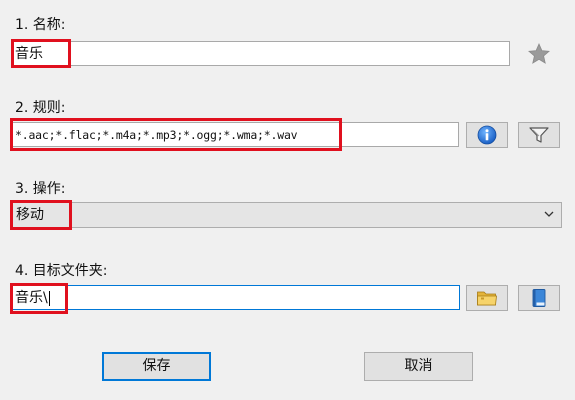 The image size is (575, 400). What do you see at coordinates (539, 54) in the screenshot?
I see `star-icon` at bounding box center [539, 54].